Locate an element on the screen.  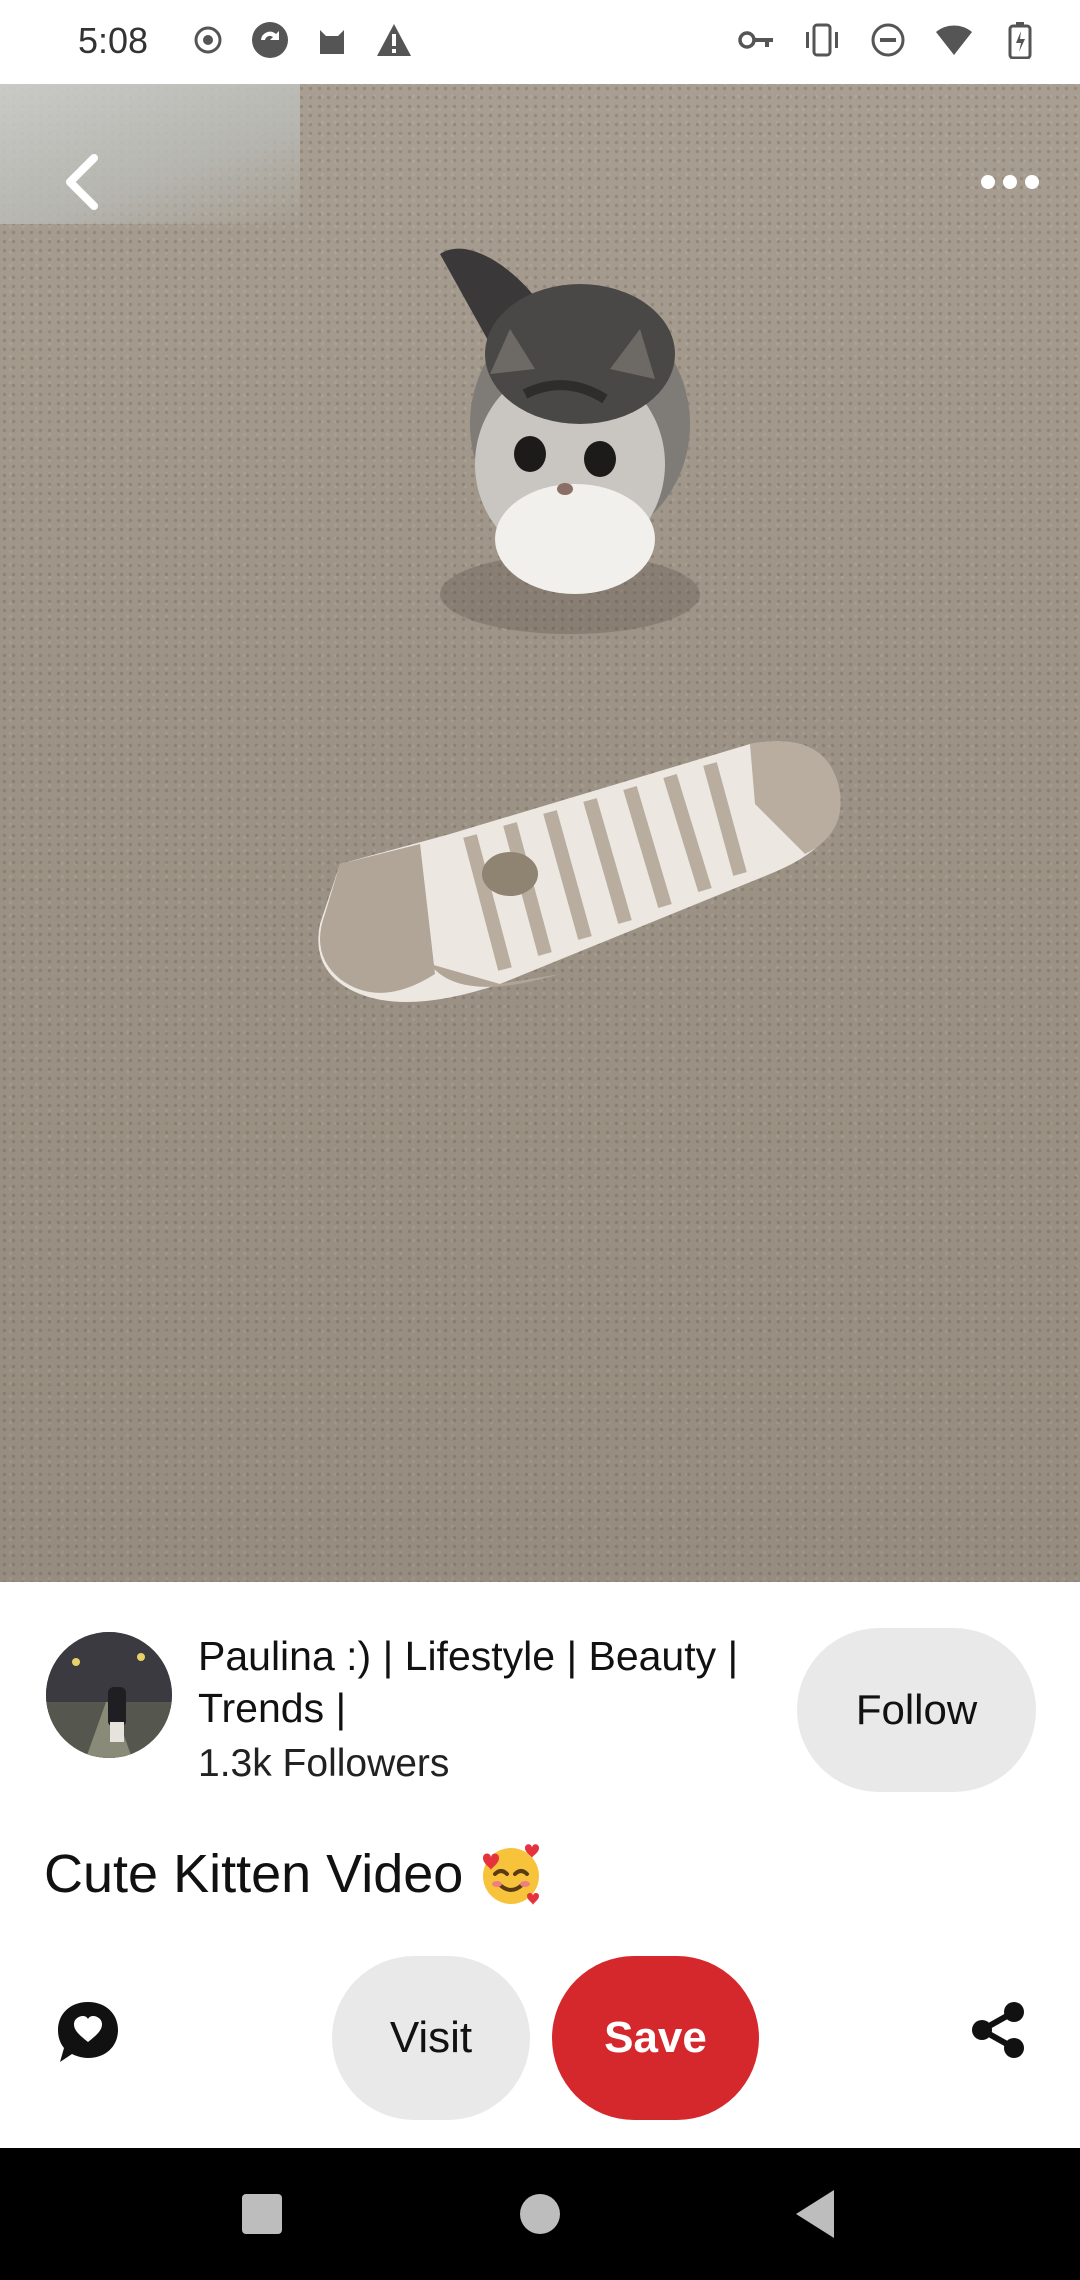
pin-title-text: Cute Kitten Video is located at coordinates (254, 1874).